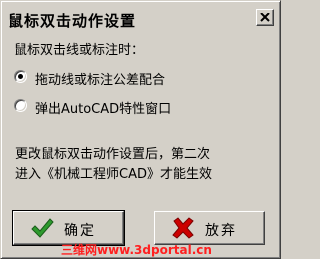  Describe the element at coordinates (103, 107) in the screenshot. I see `radio-label: 弹出AutoCAD特性窗口` at that location.